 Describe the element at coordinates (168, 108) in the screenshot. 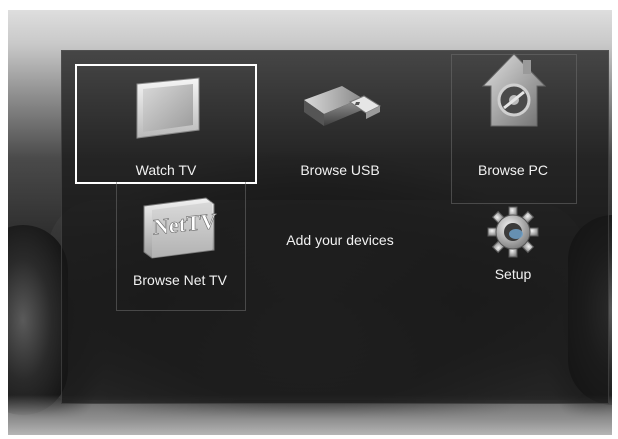

I see `tv-icon` at that location.